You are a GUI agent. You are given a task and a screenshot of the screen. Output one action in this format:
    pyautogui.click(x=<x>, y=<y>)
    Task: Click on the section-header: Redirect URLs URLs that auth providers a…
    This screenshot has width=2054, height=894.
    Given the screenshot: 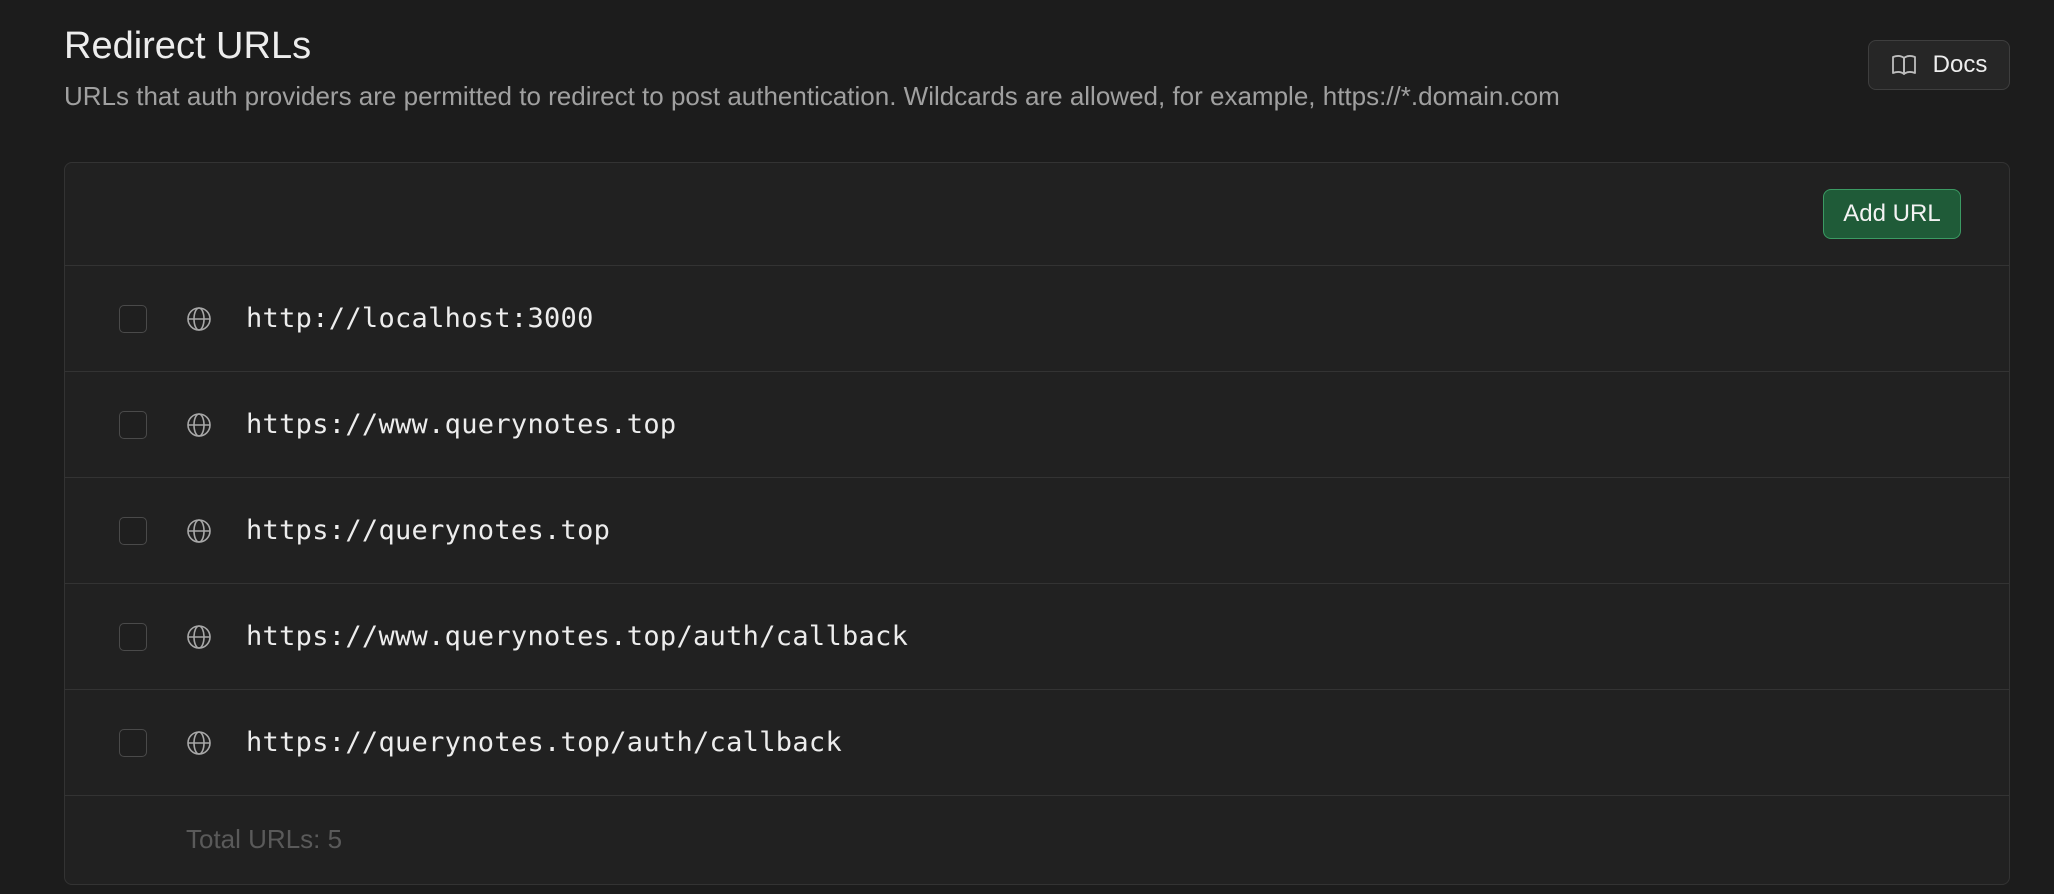 What is the action you would take?
    pyautogui.click(x=1059, y=66)
    